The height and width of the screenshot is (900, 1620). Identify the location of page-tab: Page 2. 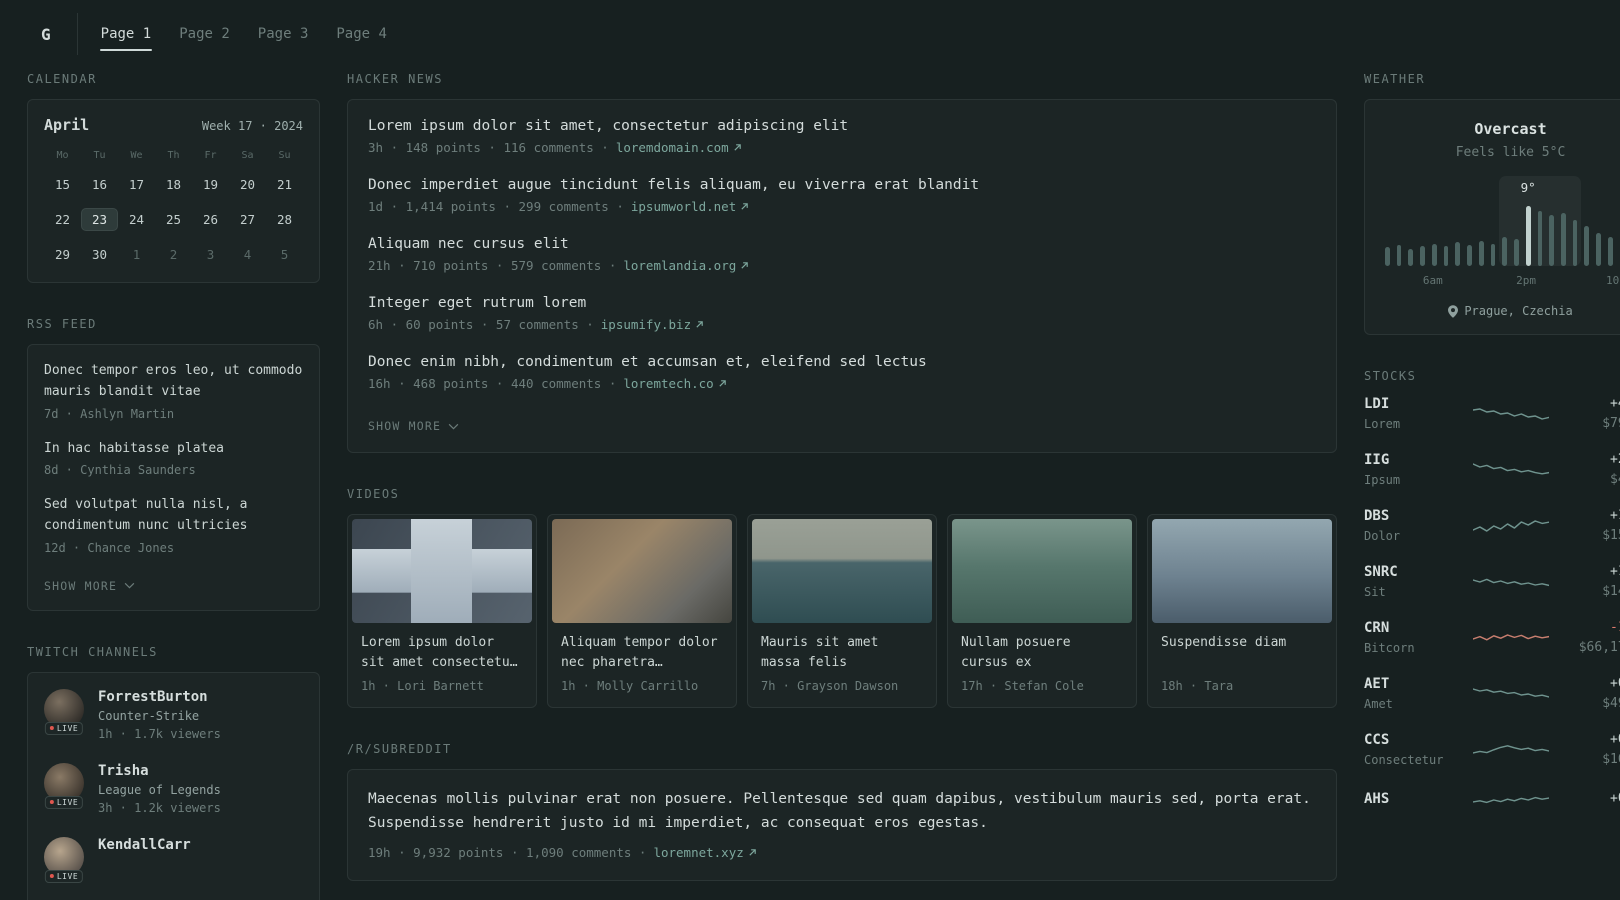
(204, 34).